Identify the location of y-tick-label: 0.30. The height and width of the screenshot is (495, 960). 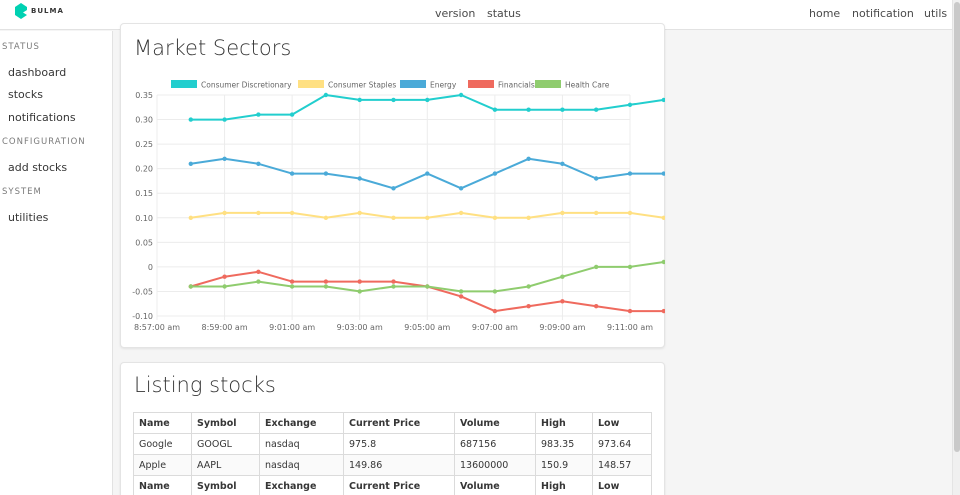
(144, 120).